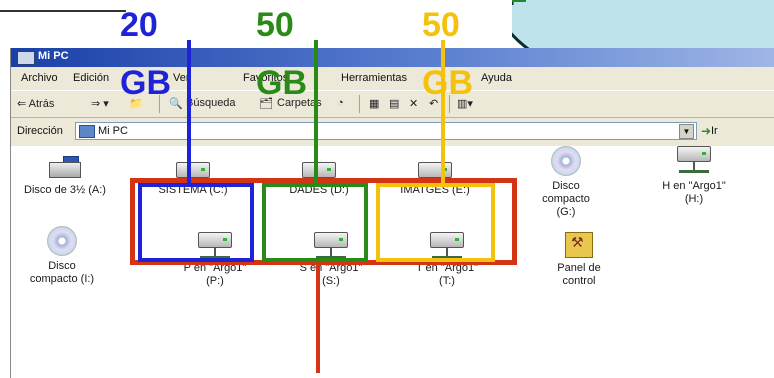  What do you see at coordinates (443, 112) in the screenshot?
I see `yellow-pointer-line` at bounding box center [443, 112].